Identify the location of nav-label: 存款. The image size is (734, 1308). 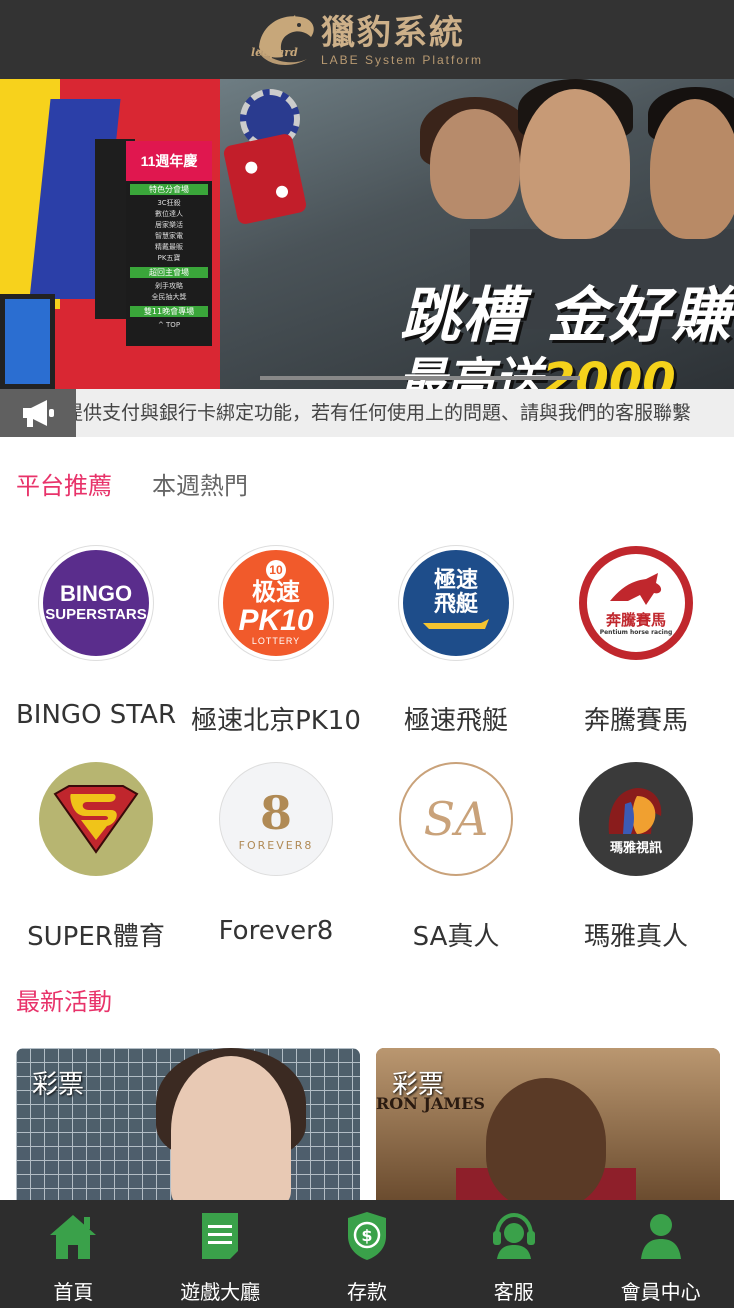
(366, 1292).